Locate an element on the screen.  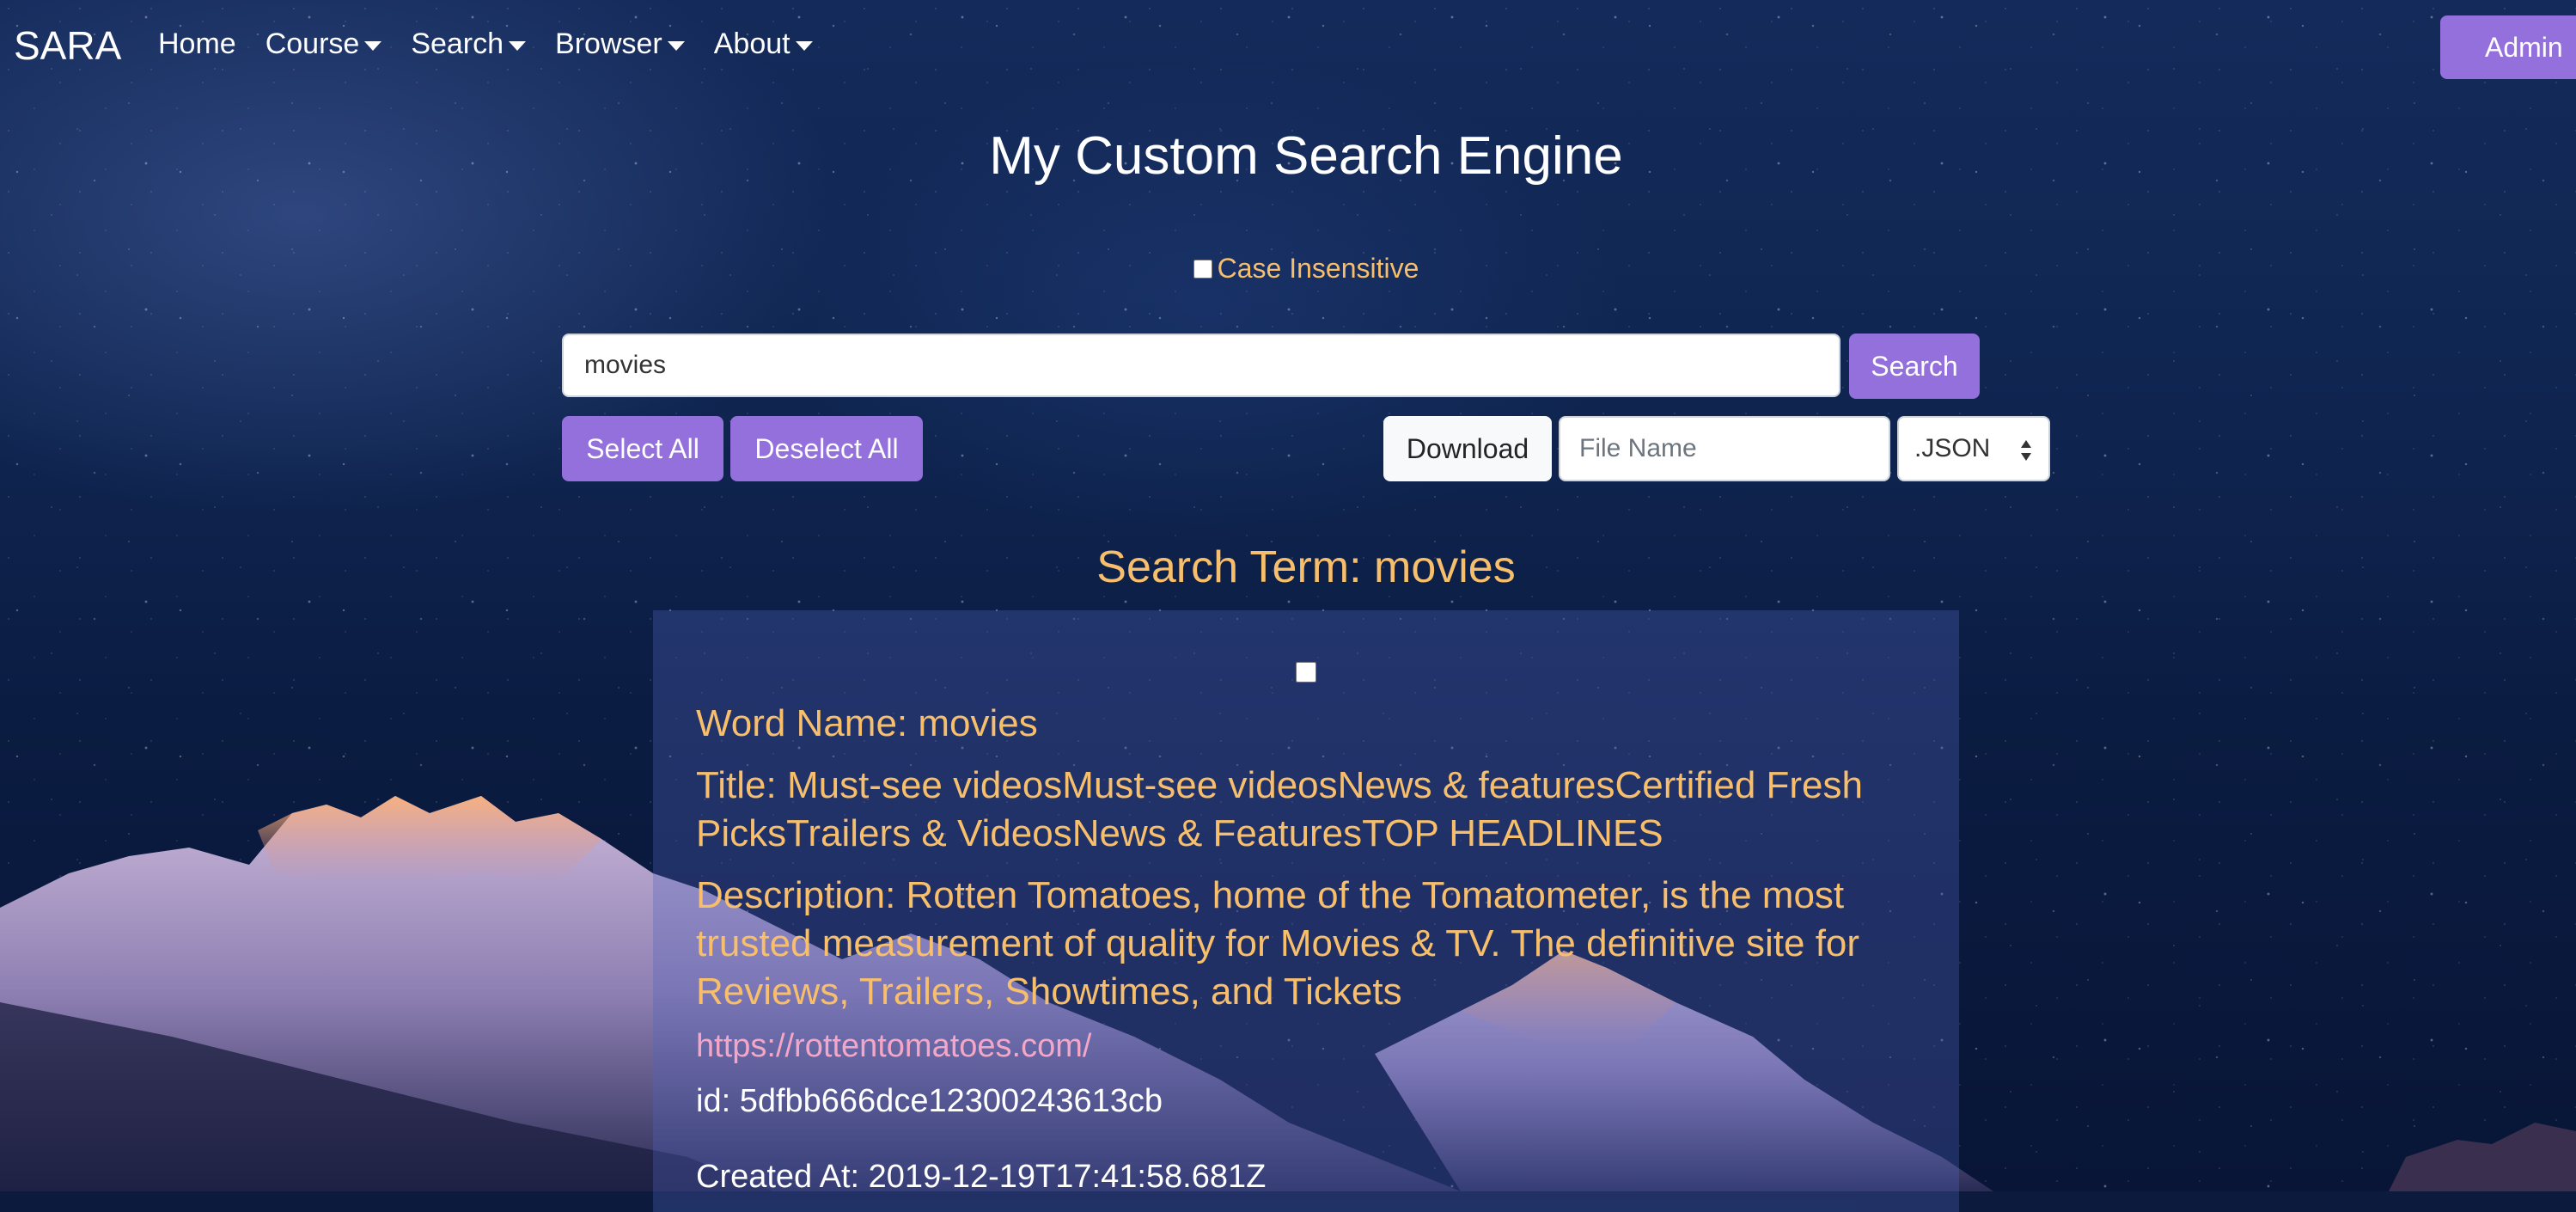
search-input is located at coordinates (1201, 365).